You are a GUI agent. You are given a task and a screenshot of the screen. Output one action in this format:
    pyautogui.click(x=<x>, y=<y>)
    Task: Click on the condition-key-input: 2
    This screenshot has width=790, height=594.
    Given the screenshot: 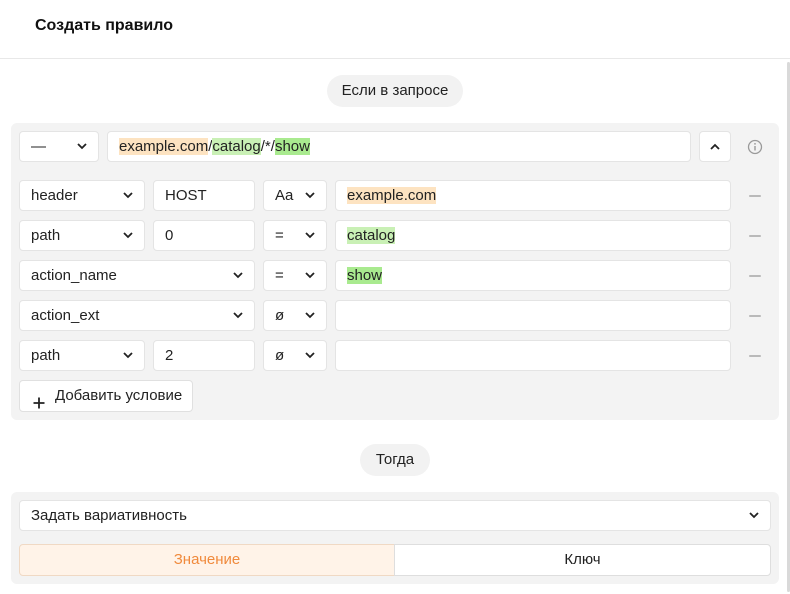 What is the action you would take?
    pyautogui.click(x=204, y=355)
    